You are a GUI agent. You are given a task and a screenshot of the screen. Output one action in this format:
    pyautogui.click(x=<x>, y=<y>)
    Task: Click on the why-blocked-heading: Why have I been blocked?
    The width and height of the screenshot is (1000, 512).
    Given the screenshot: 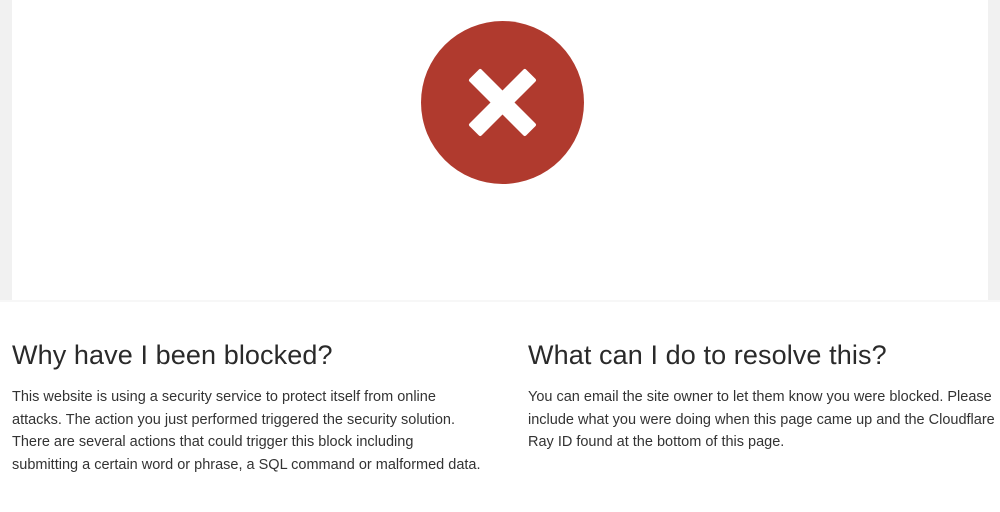 What is the action you would take?
    pyautogui.click(x=172, y=355)
    